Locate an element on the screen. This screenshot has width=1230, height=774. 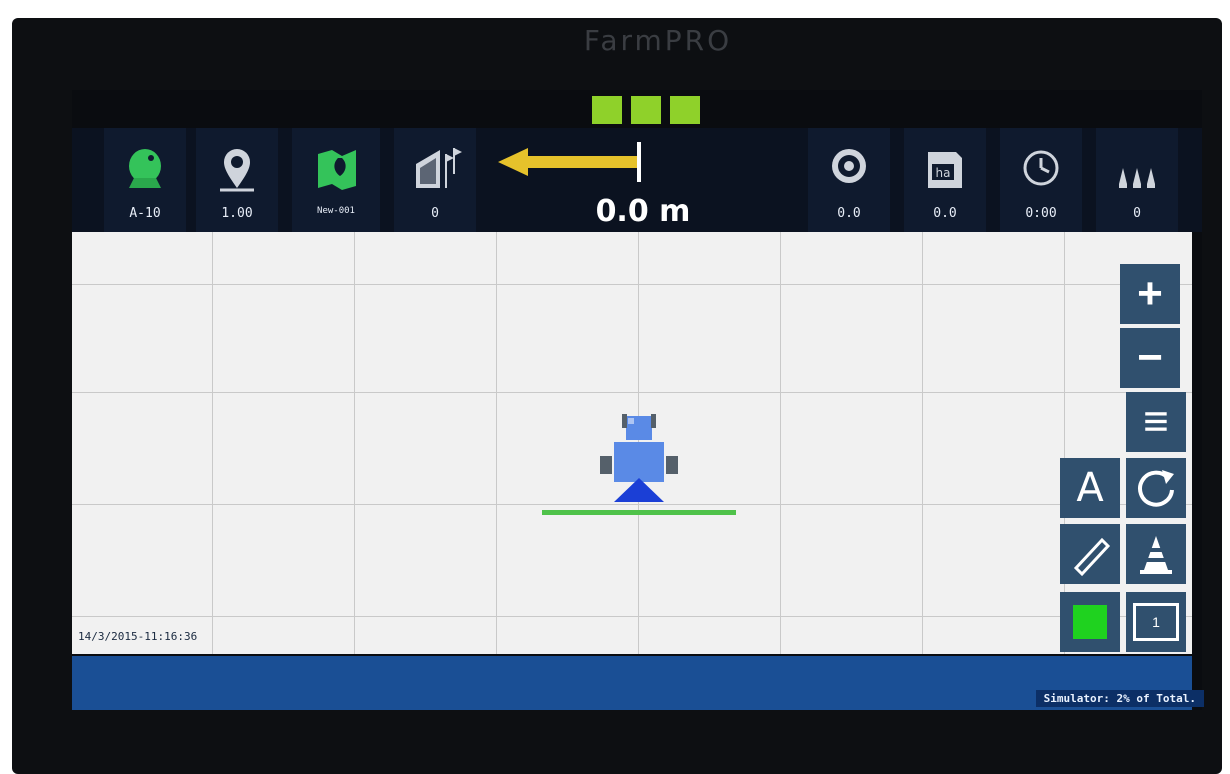
satellite-dish-icon is located at coordinates (145, 169).